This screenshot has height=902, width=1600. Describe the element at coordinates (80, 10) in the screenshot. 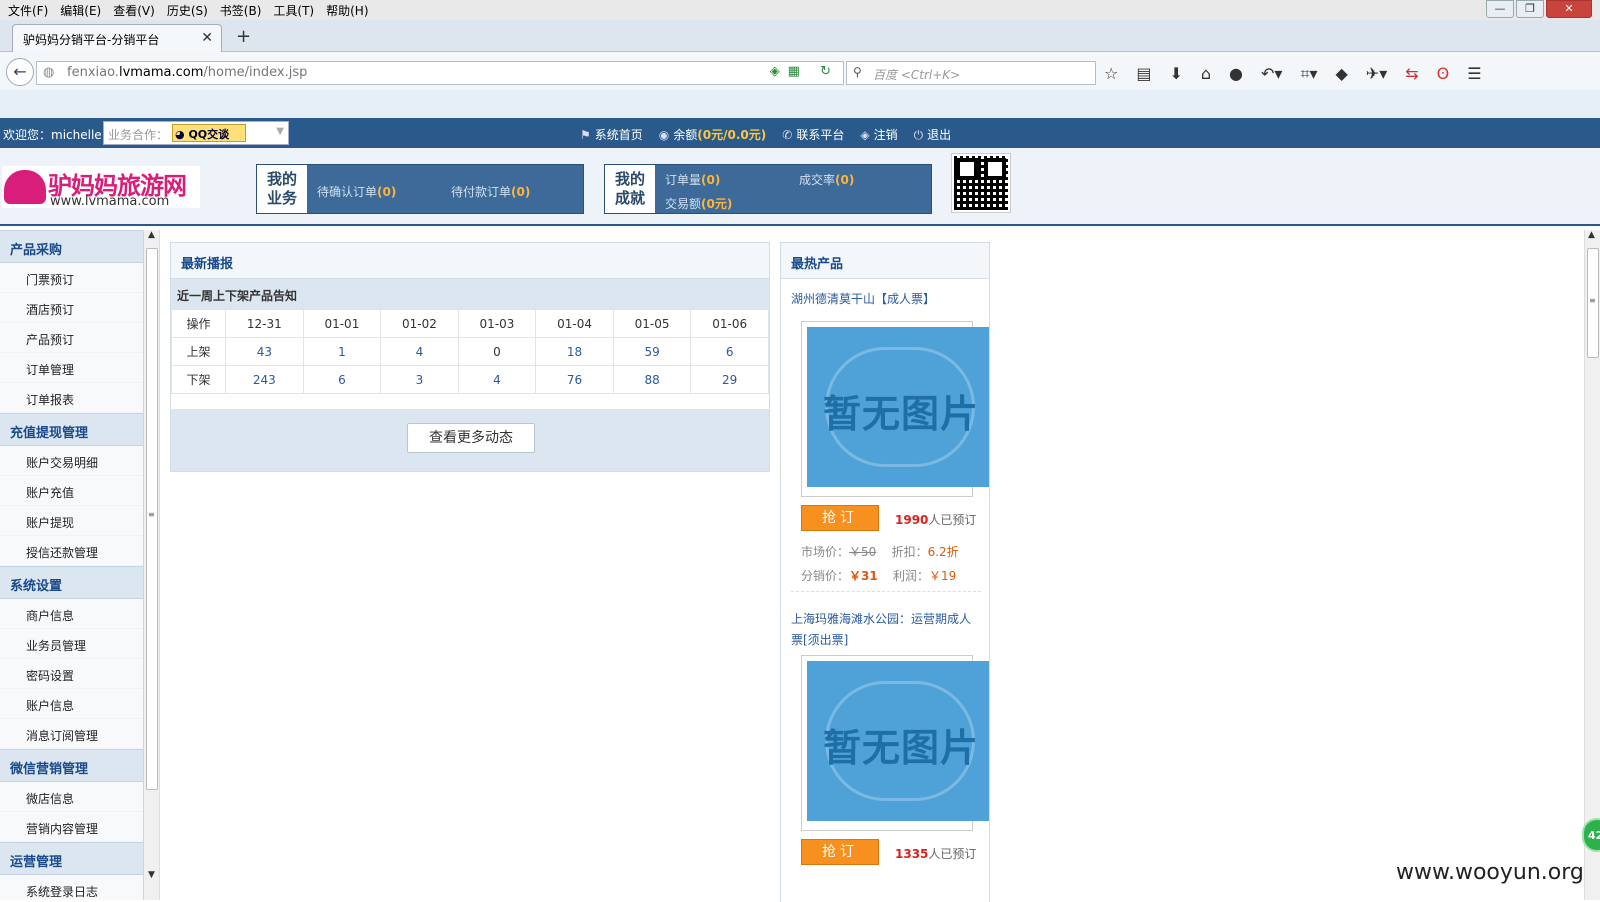

I see `menu-edit: 编辑(E)` at that location.